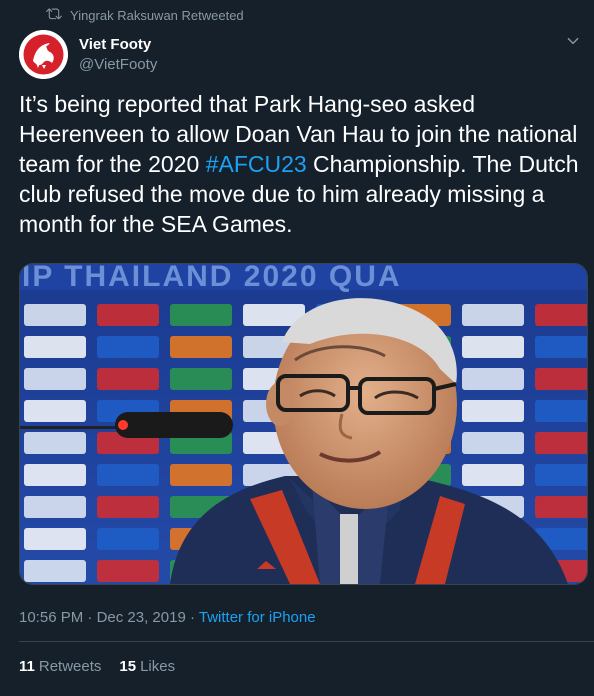 This screenshot has height=696, width=594. I want to click on author-name: Viet Footy, so click(118, 44).